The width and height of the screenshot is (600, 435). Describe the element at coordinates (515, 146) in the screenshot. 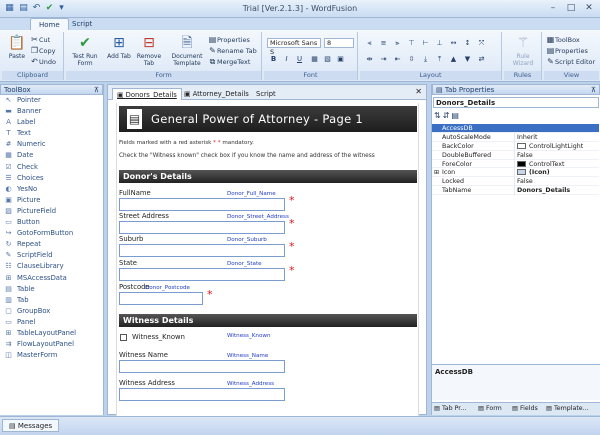

I see `property-row-backcolor: BackColor ControlLightLight` at that location.